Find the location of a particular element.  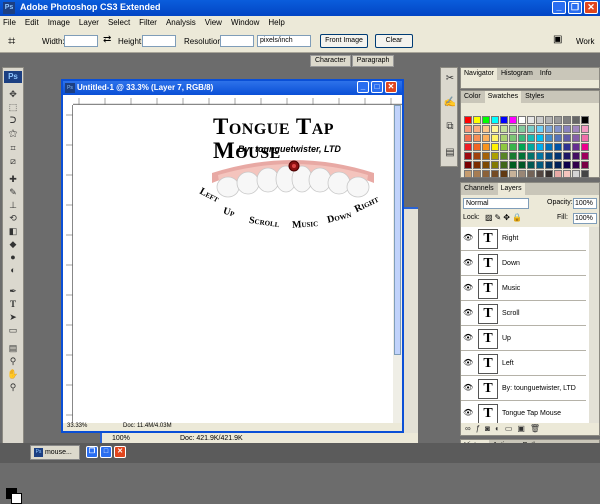

pen-tool-icon: ✒ is located at coordinates (13, 291).